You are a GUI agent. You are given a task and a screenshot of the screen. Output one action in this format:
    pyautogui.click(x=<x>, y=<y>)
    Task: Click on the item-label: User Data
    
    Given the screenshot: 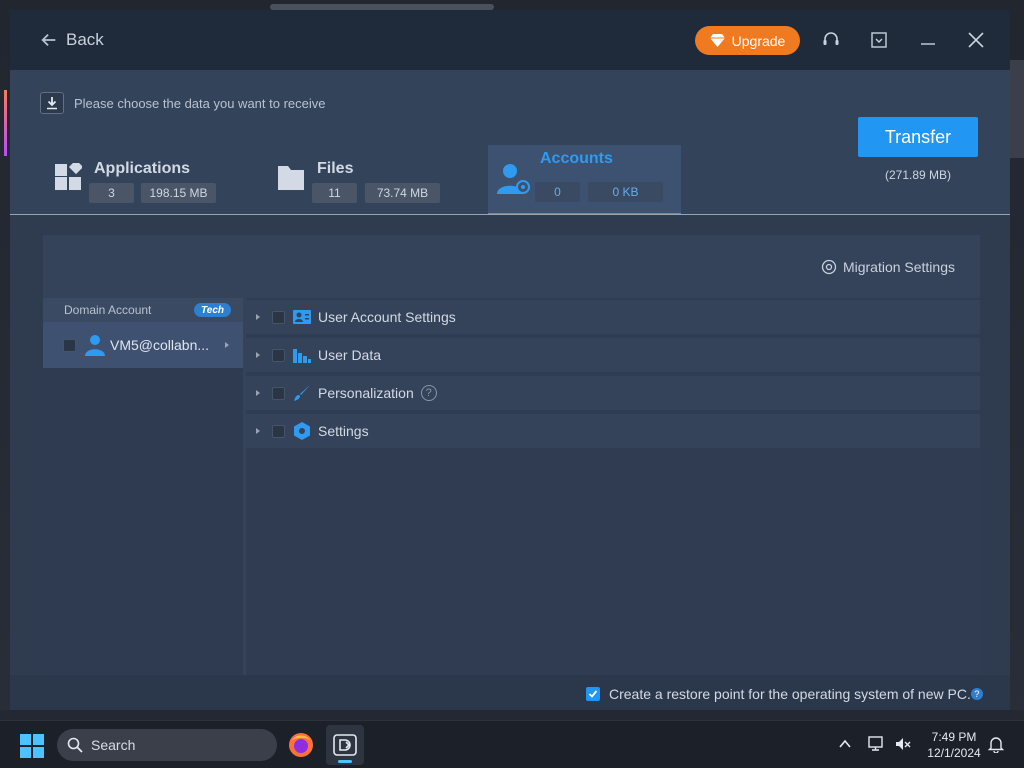 What is the action you would take?
    pyautogui.click(x=350, y=355)
    